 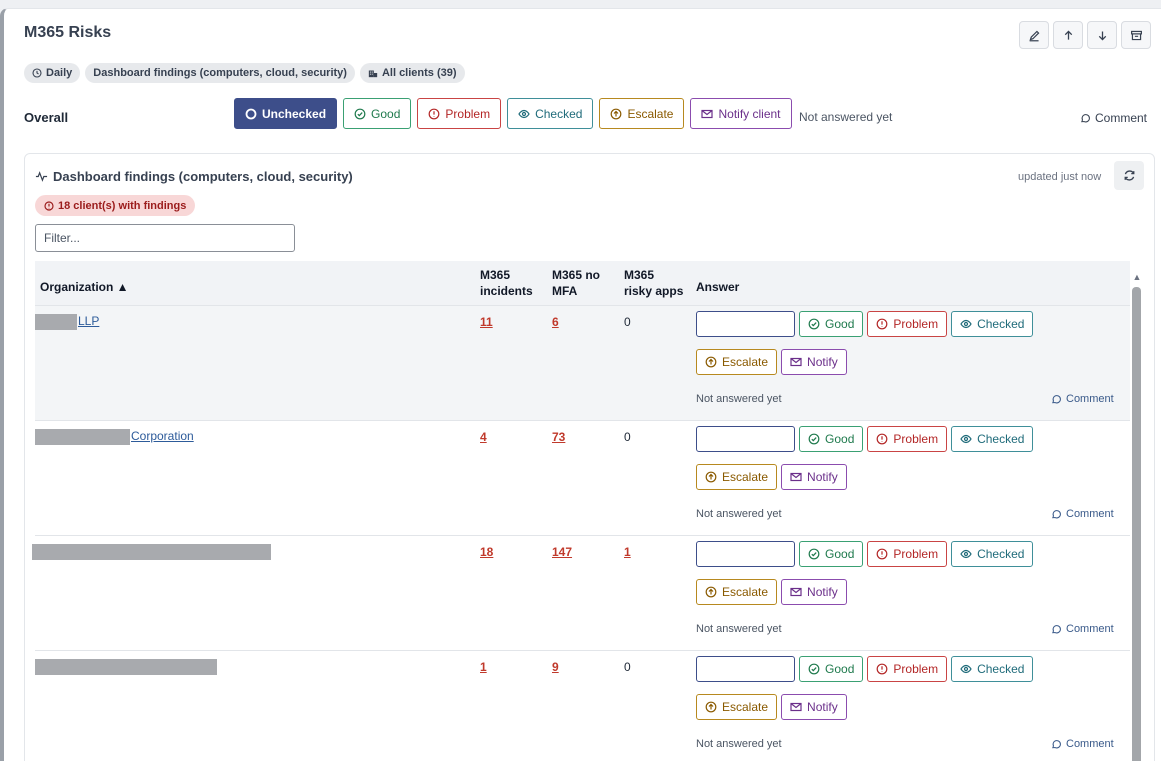 What do you see at coordinates (486, 322) in the screenshot?
I see `incidents-count: 11` at bounding box center [486, 322].